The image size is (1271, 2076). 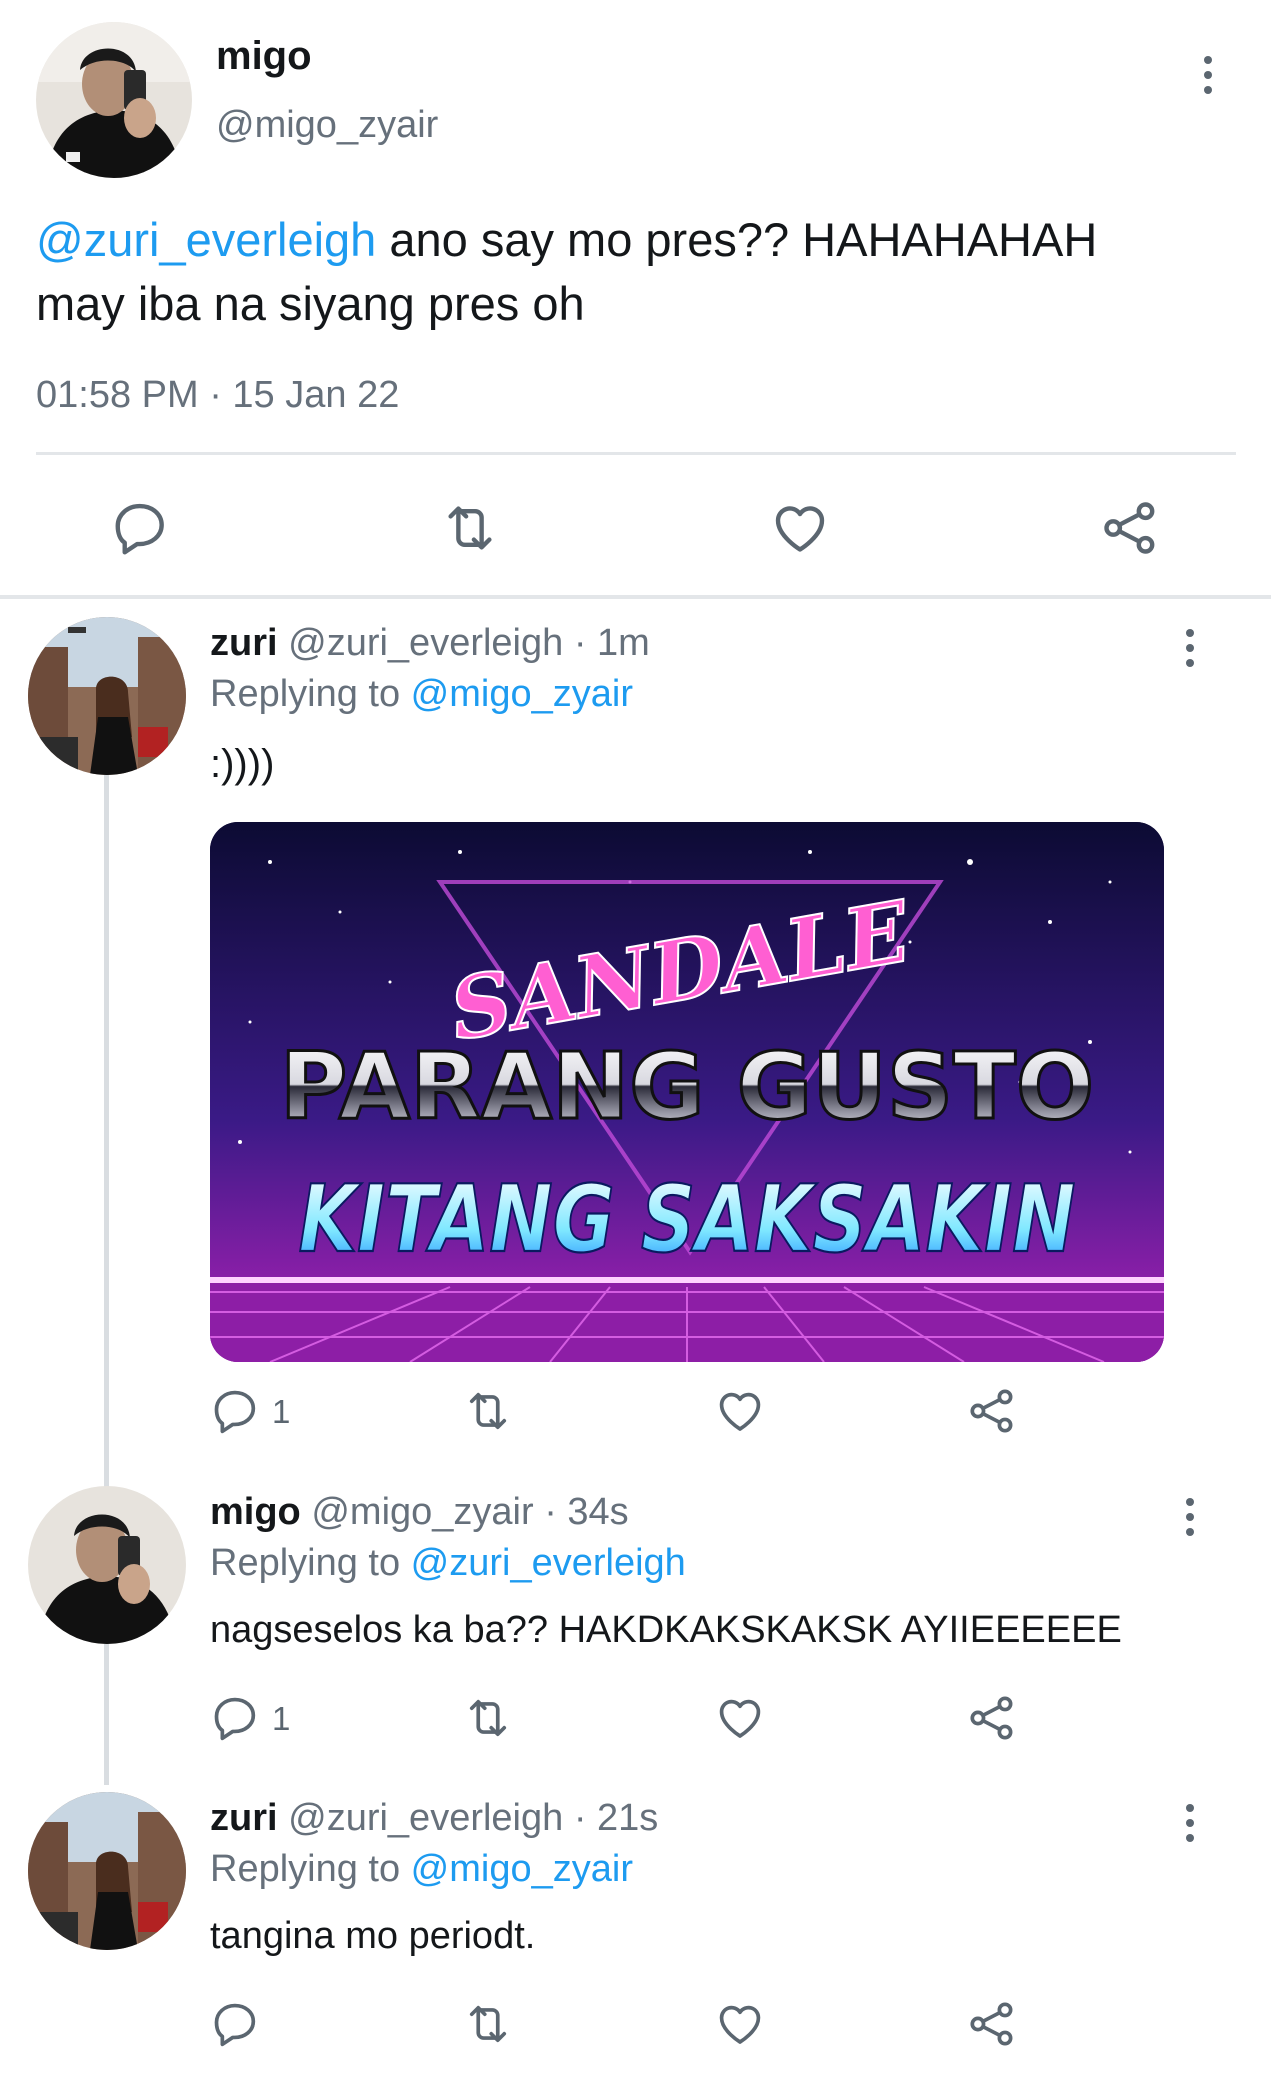 I want to click on reply-handle-time: @zuri_everleigh · 21s, so click(x=468, y=1818).